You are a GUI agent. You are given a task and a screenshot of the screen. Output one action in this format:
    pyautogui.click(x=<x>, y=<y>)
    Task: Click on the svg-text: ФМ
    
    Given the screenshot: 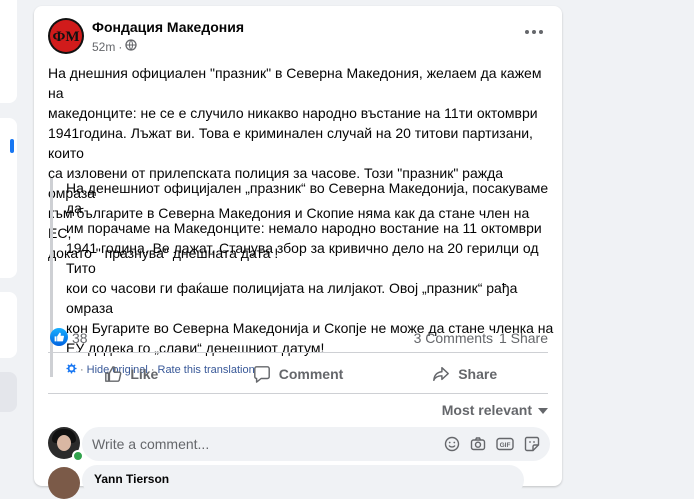 What is the action you would take?
    pyautogui.click(x=65, y=37)
    